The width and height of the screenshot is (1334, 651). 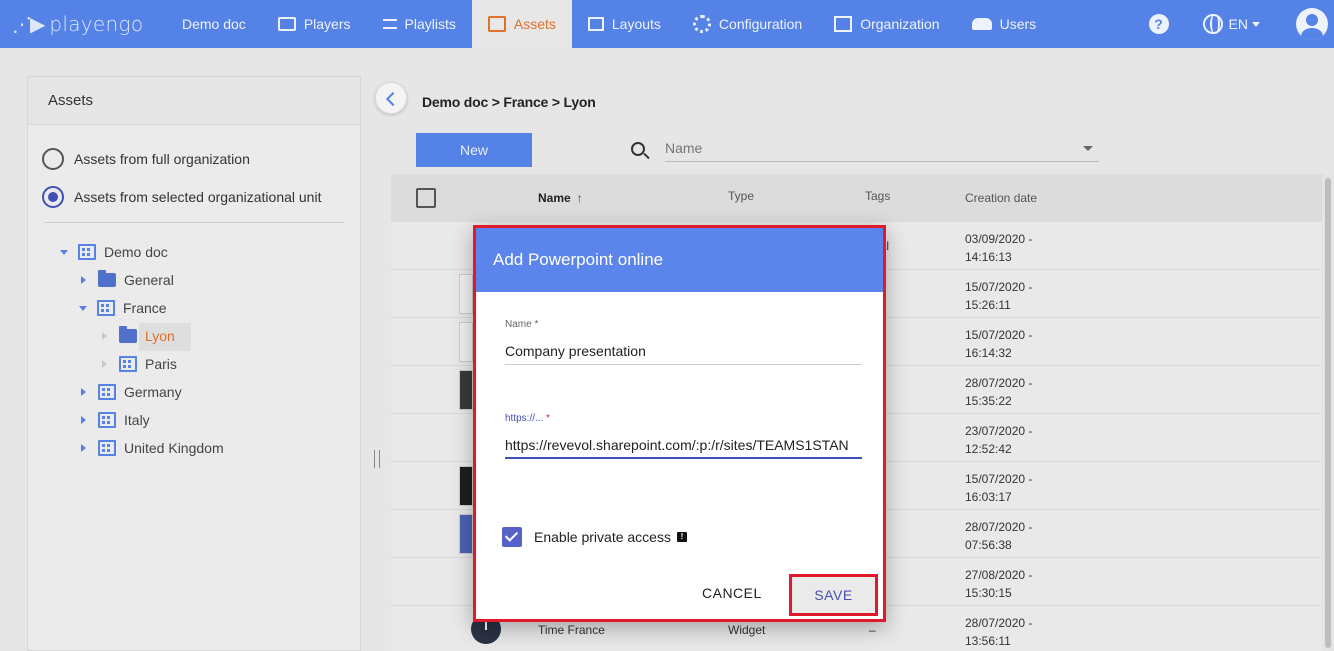 I want to click on logo-mark-icon: ⋰▶, so click(x=28, y=24).